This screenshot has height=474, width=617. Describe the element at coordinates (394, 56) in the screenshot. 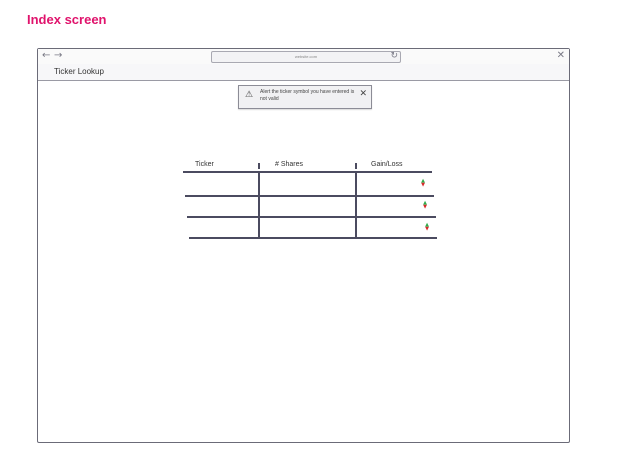

I see `reload-icon: ↻` at that location.